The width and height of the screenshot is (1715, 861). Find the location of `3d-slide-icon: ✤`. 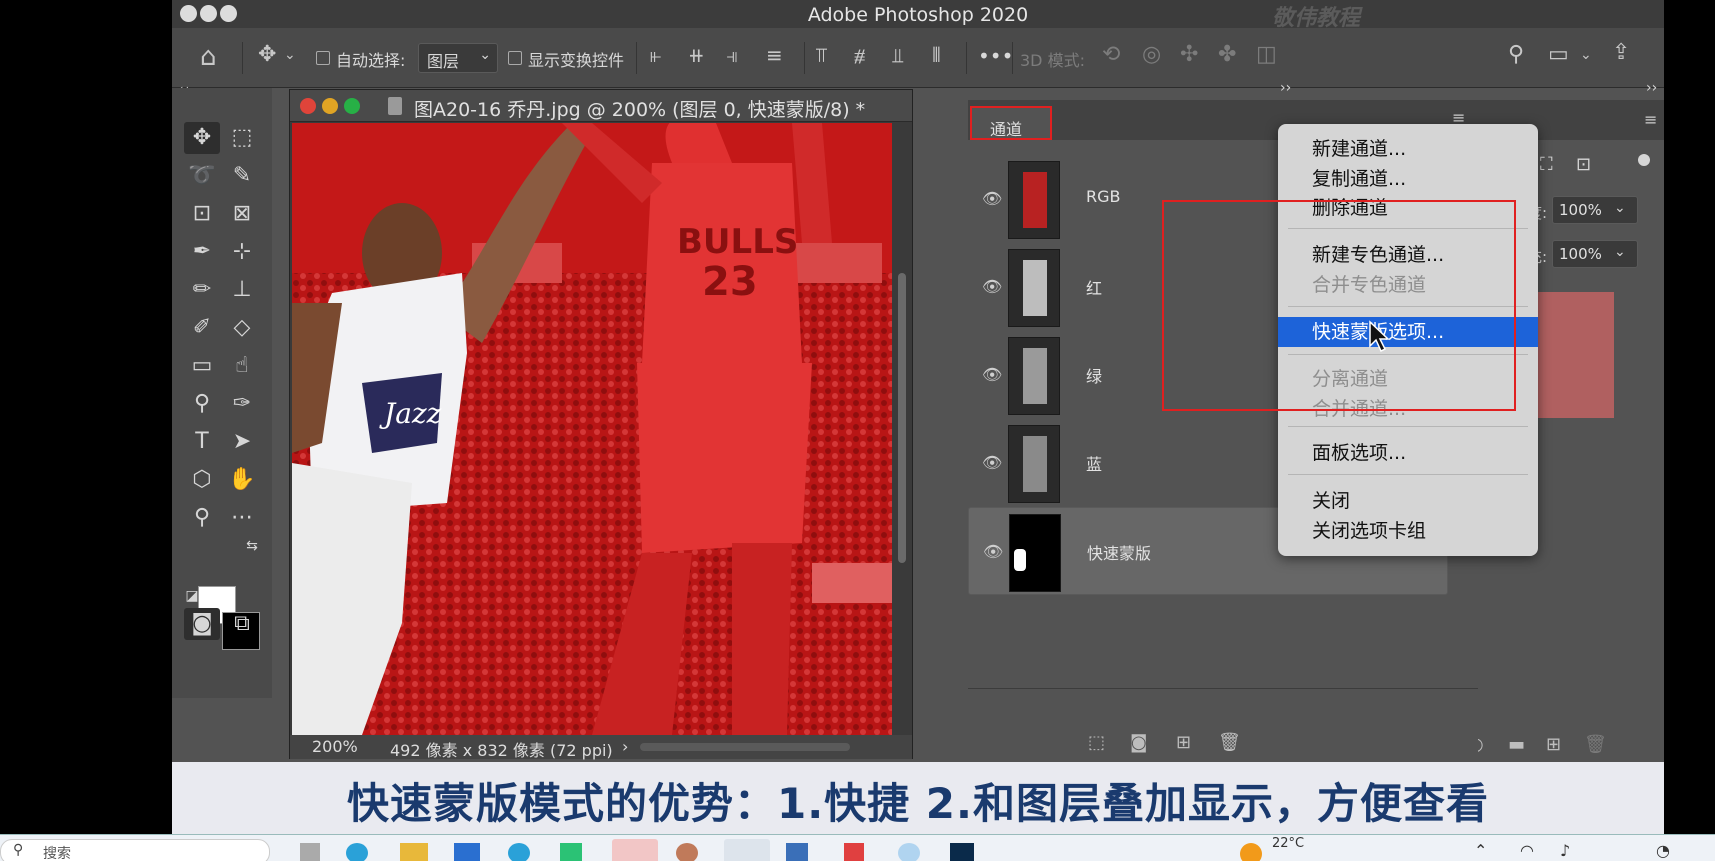

3d-slide-icon: ✤ is located at coordinates (1227, 55).